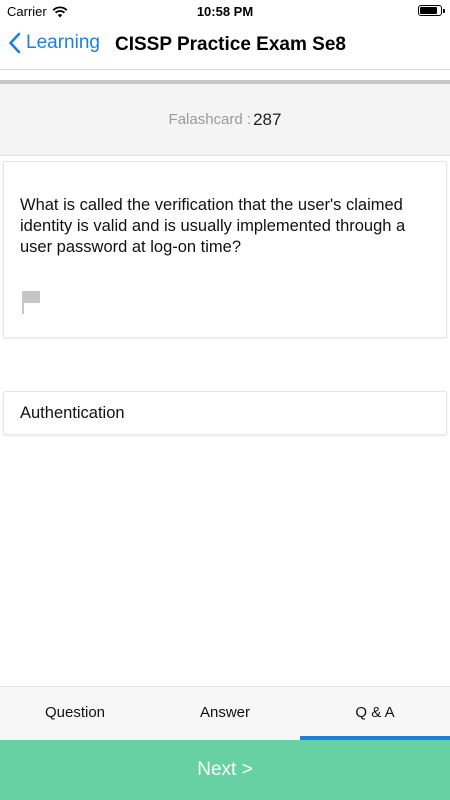  What do you see at coordinates (230, 44) in the screenshot?
I see `page-title: CISSP Practice Exam Se8` at bounding box center [230, 44].